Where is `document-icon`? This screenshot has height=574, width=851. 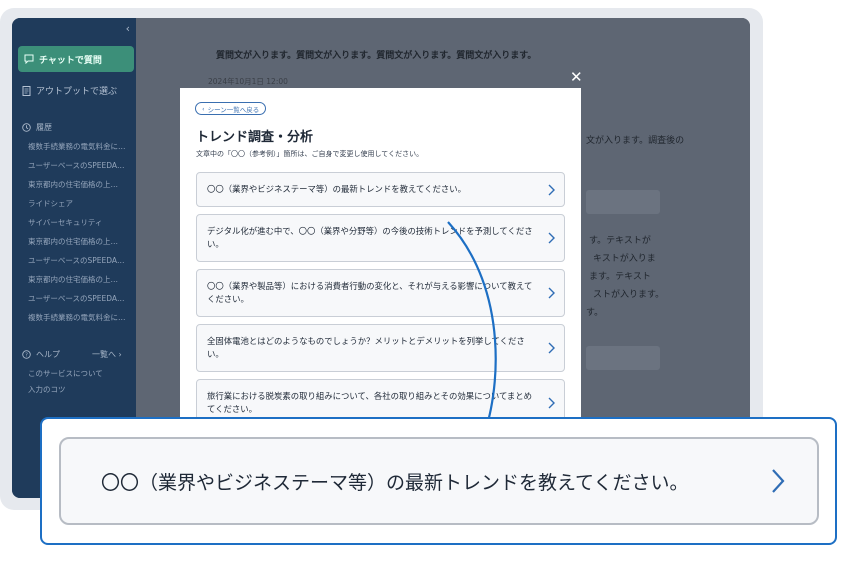
document-icon is located at coordinates (26, 90).